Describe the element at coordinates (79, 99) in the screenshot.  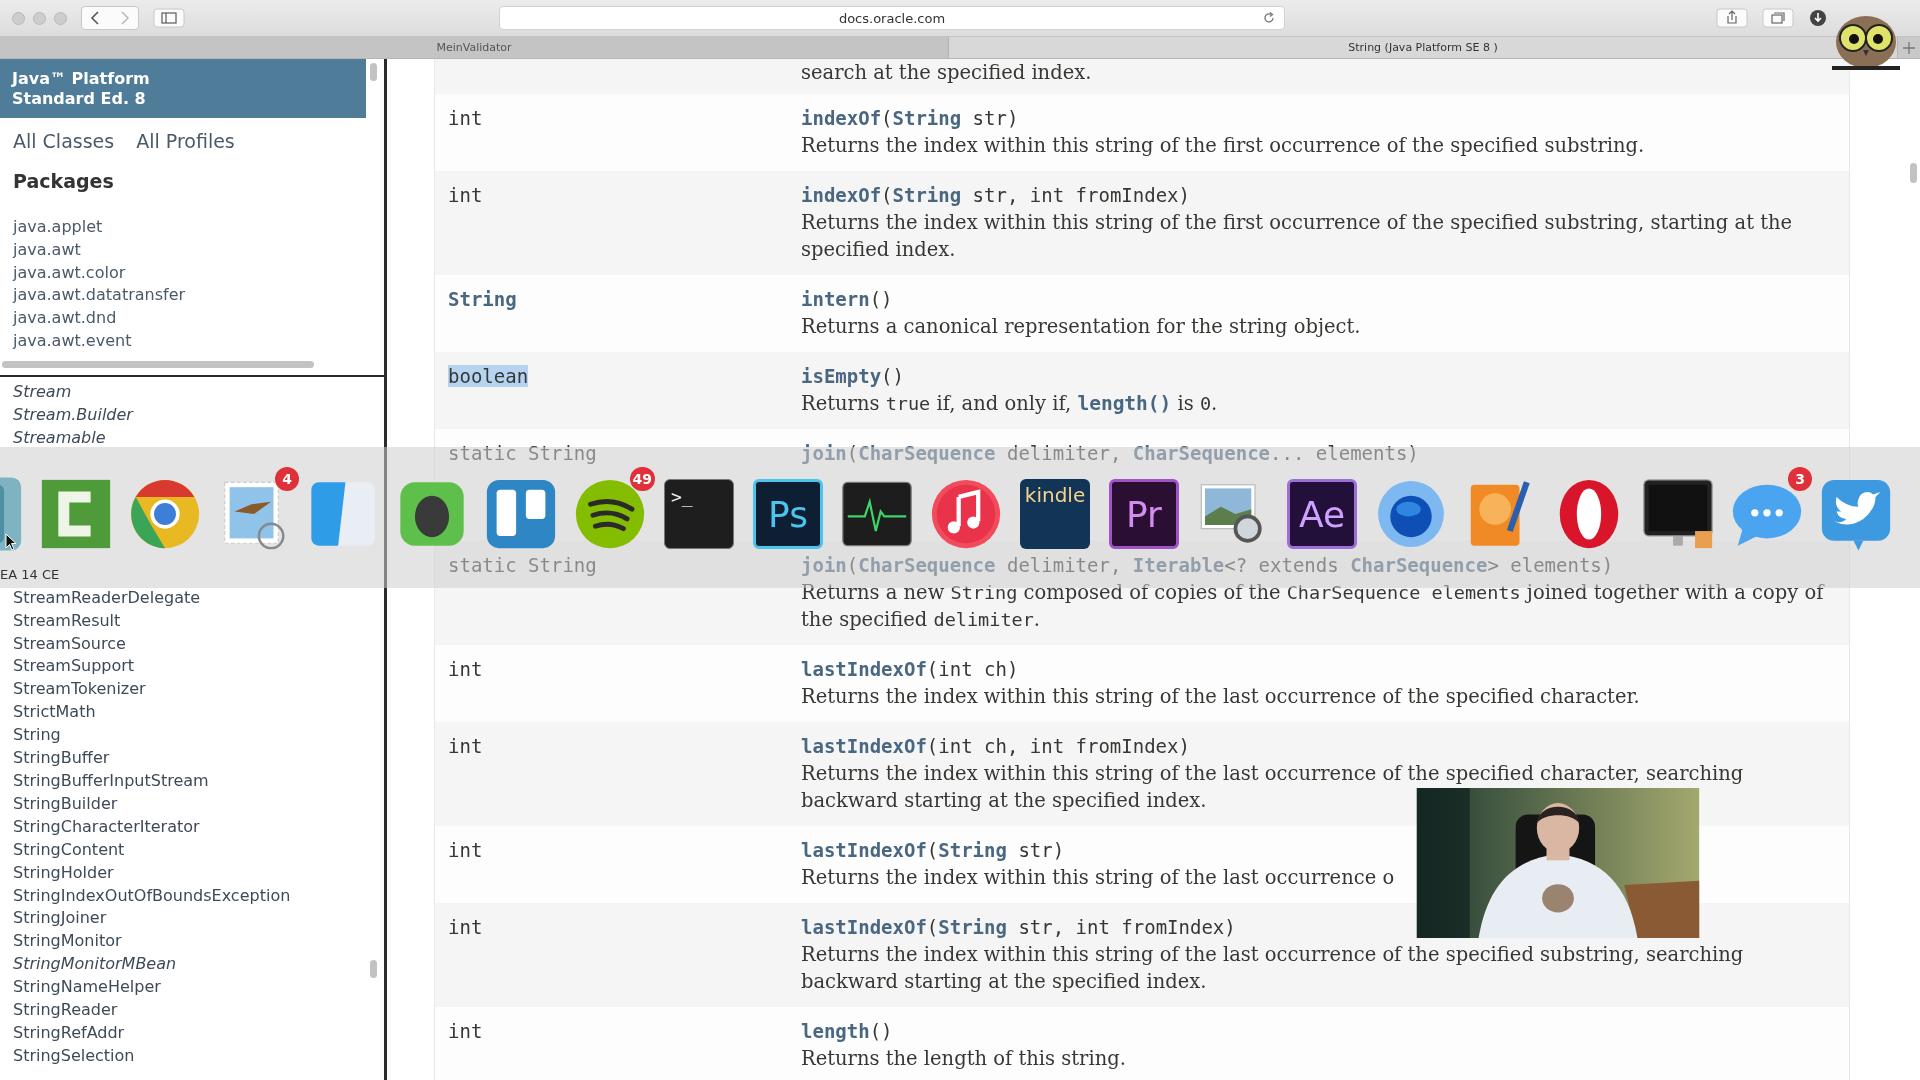
I see `banner-title: Standard Ed. 8` at that location.